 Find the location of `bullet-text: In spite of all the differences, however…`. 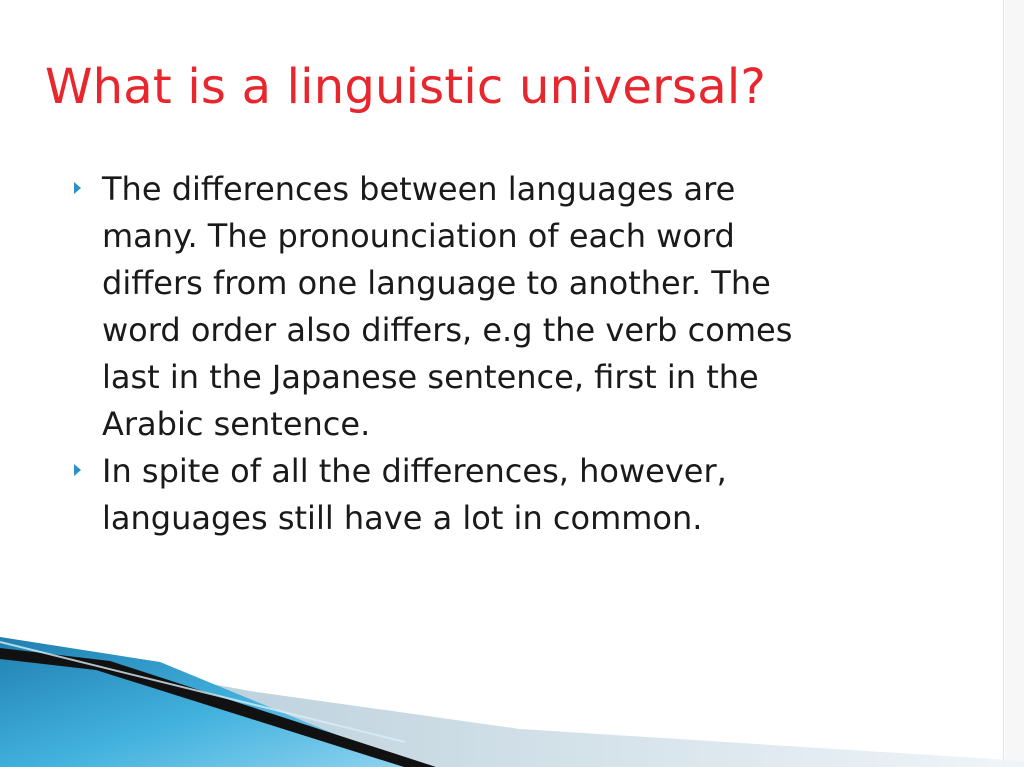

bullet-text: In spite of all the differences, however… is located at coordinates (414, 494).